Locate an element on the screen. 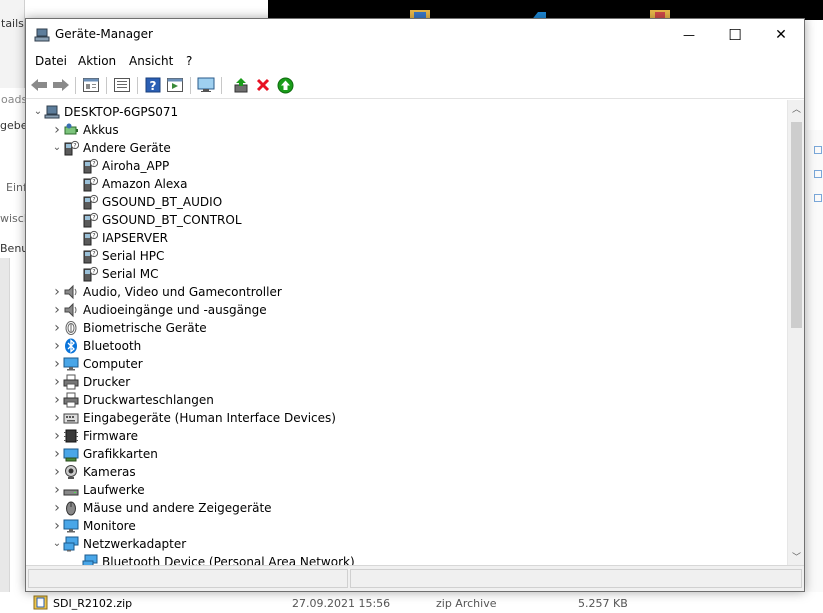 This screenshot has width=823, height=613. scroll-down-button: ﹀ is located at coordinates (796, 556).